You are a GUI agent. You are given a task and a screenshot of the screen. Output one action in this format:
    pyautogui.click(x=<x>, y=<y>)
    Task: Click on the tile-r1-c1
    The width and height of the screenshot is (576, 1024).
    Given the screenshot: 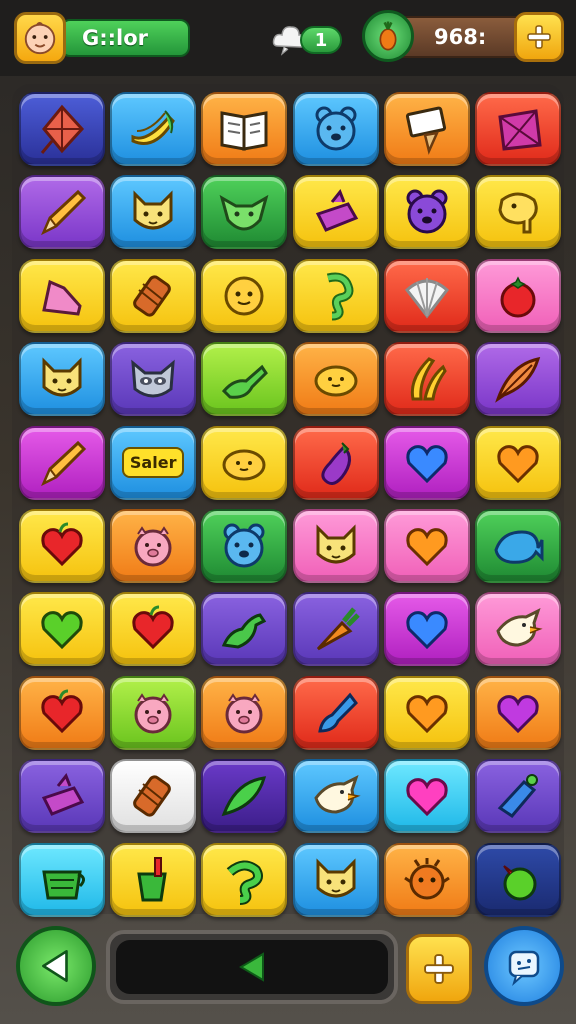 What is the action you would take?
    pyautogui.click(x=62, y=129)
    